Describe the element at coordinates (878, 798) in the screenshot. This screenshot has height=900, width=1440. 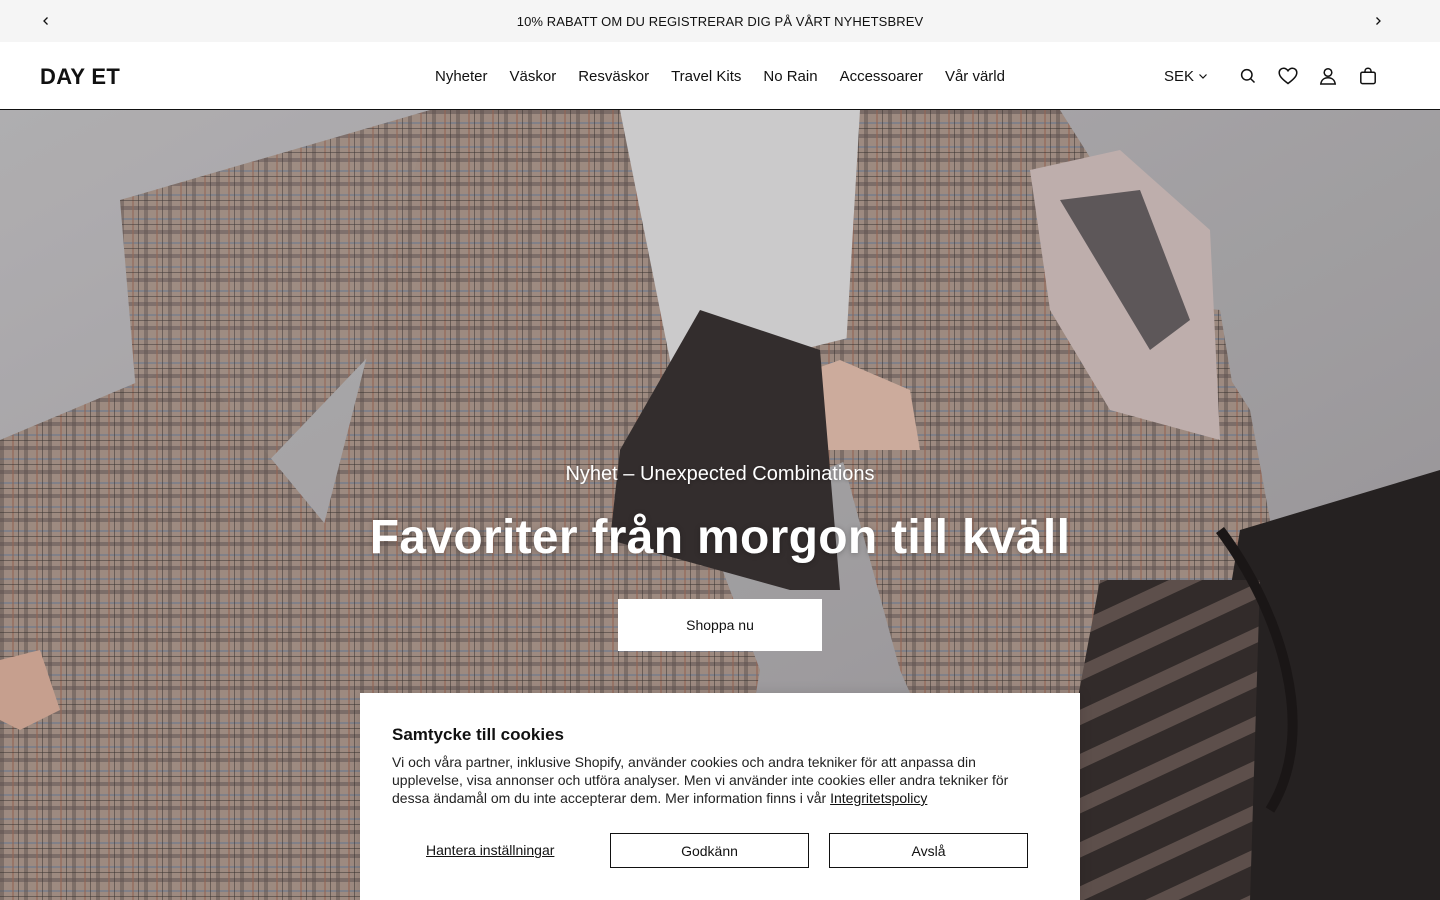
I see `privacy-policy-link: Integritetspolicy` at that location.